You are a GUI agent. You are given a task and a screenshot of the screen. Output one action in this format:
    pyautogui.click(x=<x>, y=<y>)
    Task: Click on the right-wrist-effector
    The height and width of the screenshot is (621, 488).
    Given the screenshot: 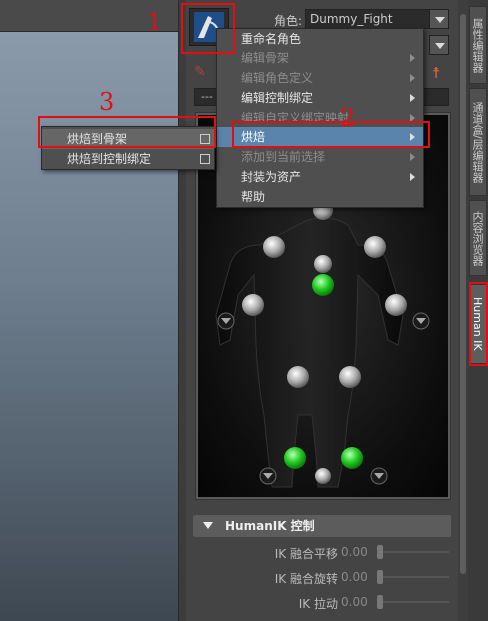 What is the action you would take?
    pyautogui.click(x=396, y=305)
    